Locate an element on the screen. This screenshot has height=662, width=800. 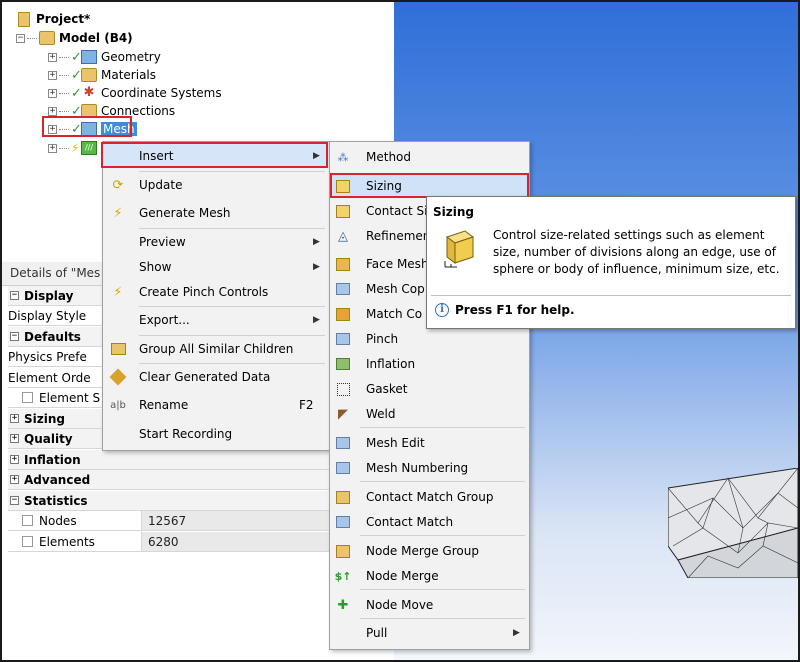
menu-item-update: ⟳ Update is located at coordinates (216, 185).